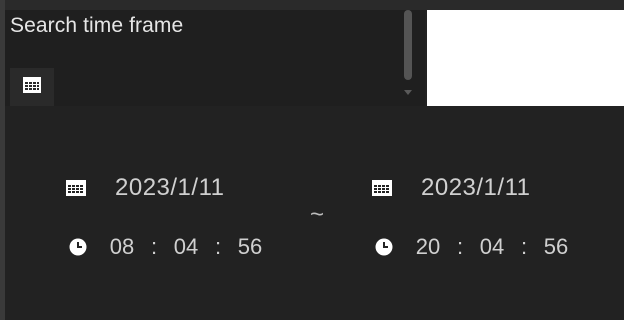  Describe the element at coordinates (122, 247) in the screenshot. I see `start-hour-field: 08` at that location.